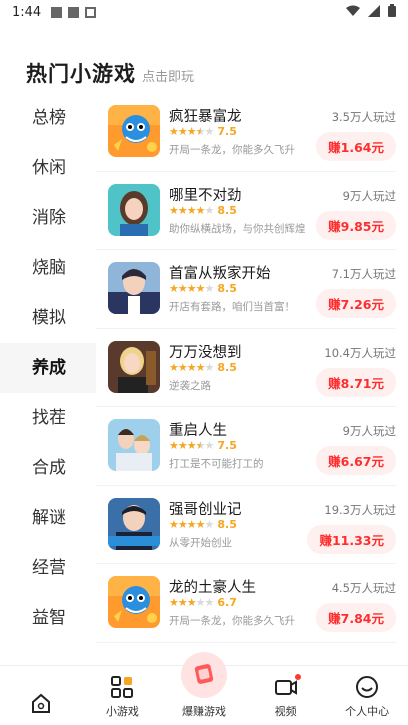 This screenshot has height=725, width=408. What do you see at coordinates (205, 117) in the screenshot?
I see `game-name: 疯狂暴富龙` at bounding box center [205, 117].